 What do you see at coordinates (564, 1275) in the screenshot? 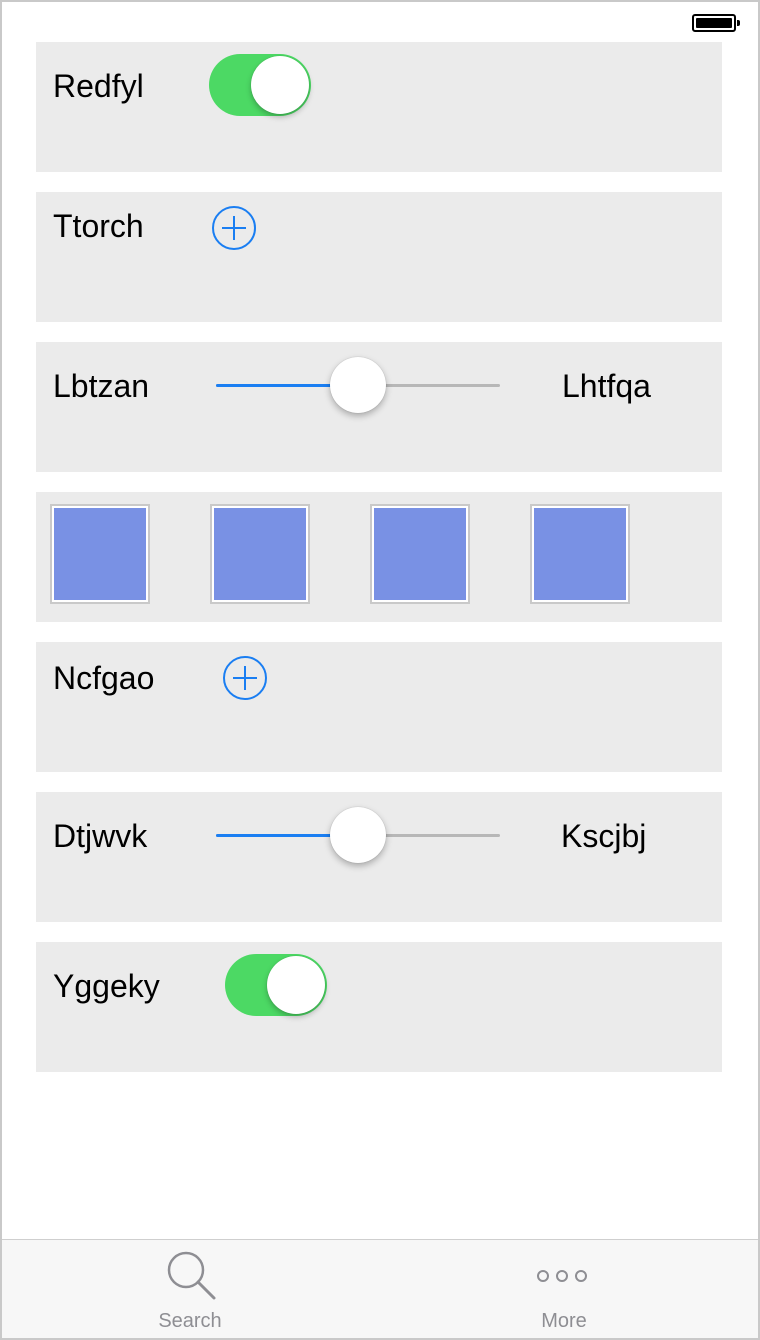
I see `more-icon` at bounding box center [564, 1275].